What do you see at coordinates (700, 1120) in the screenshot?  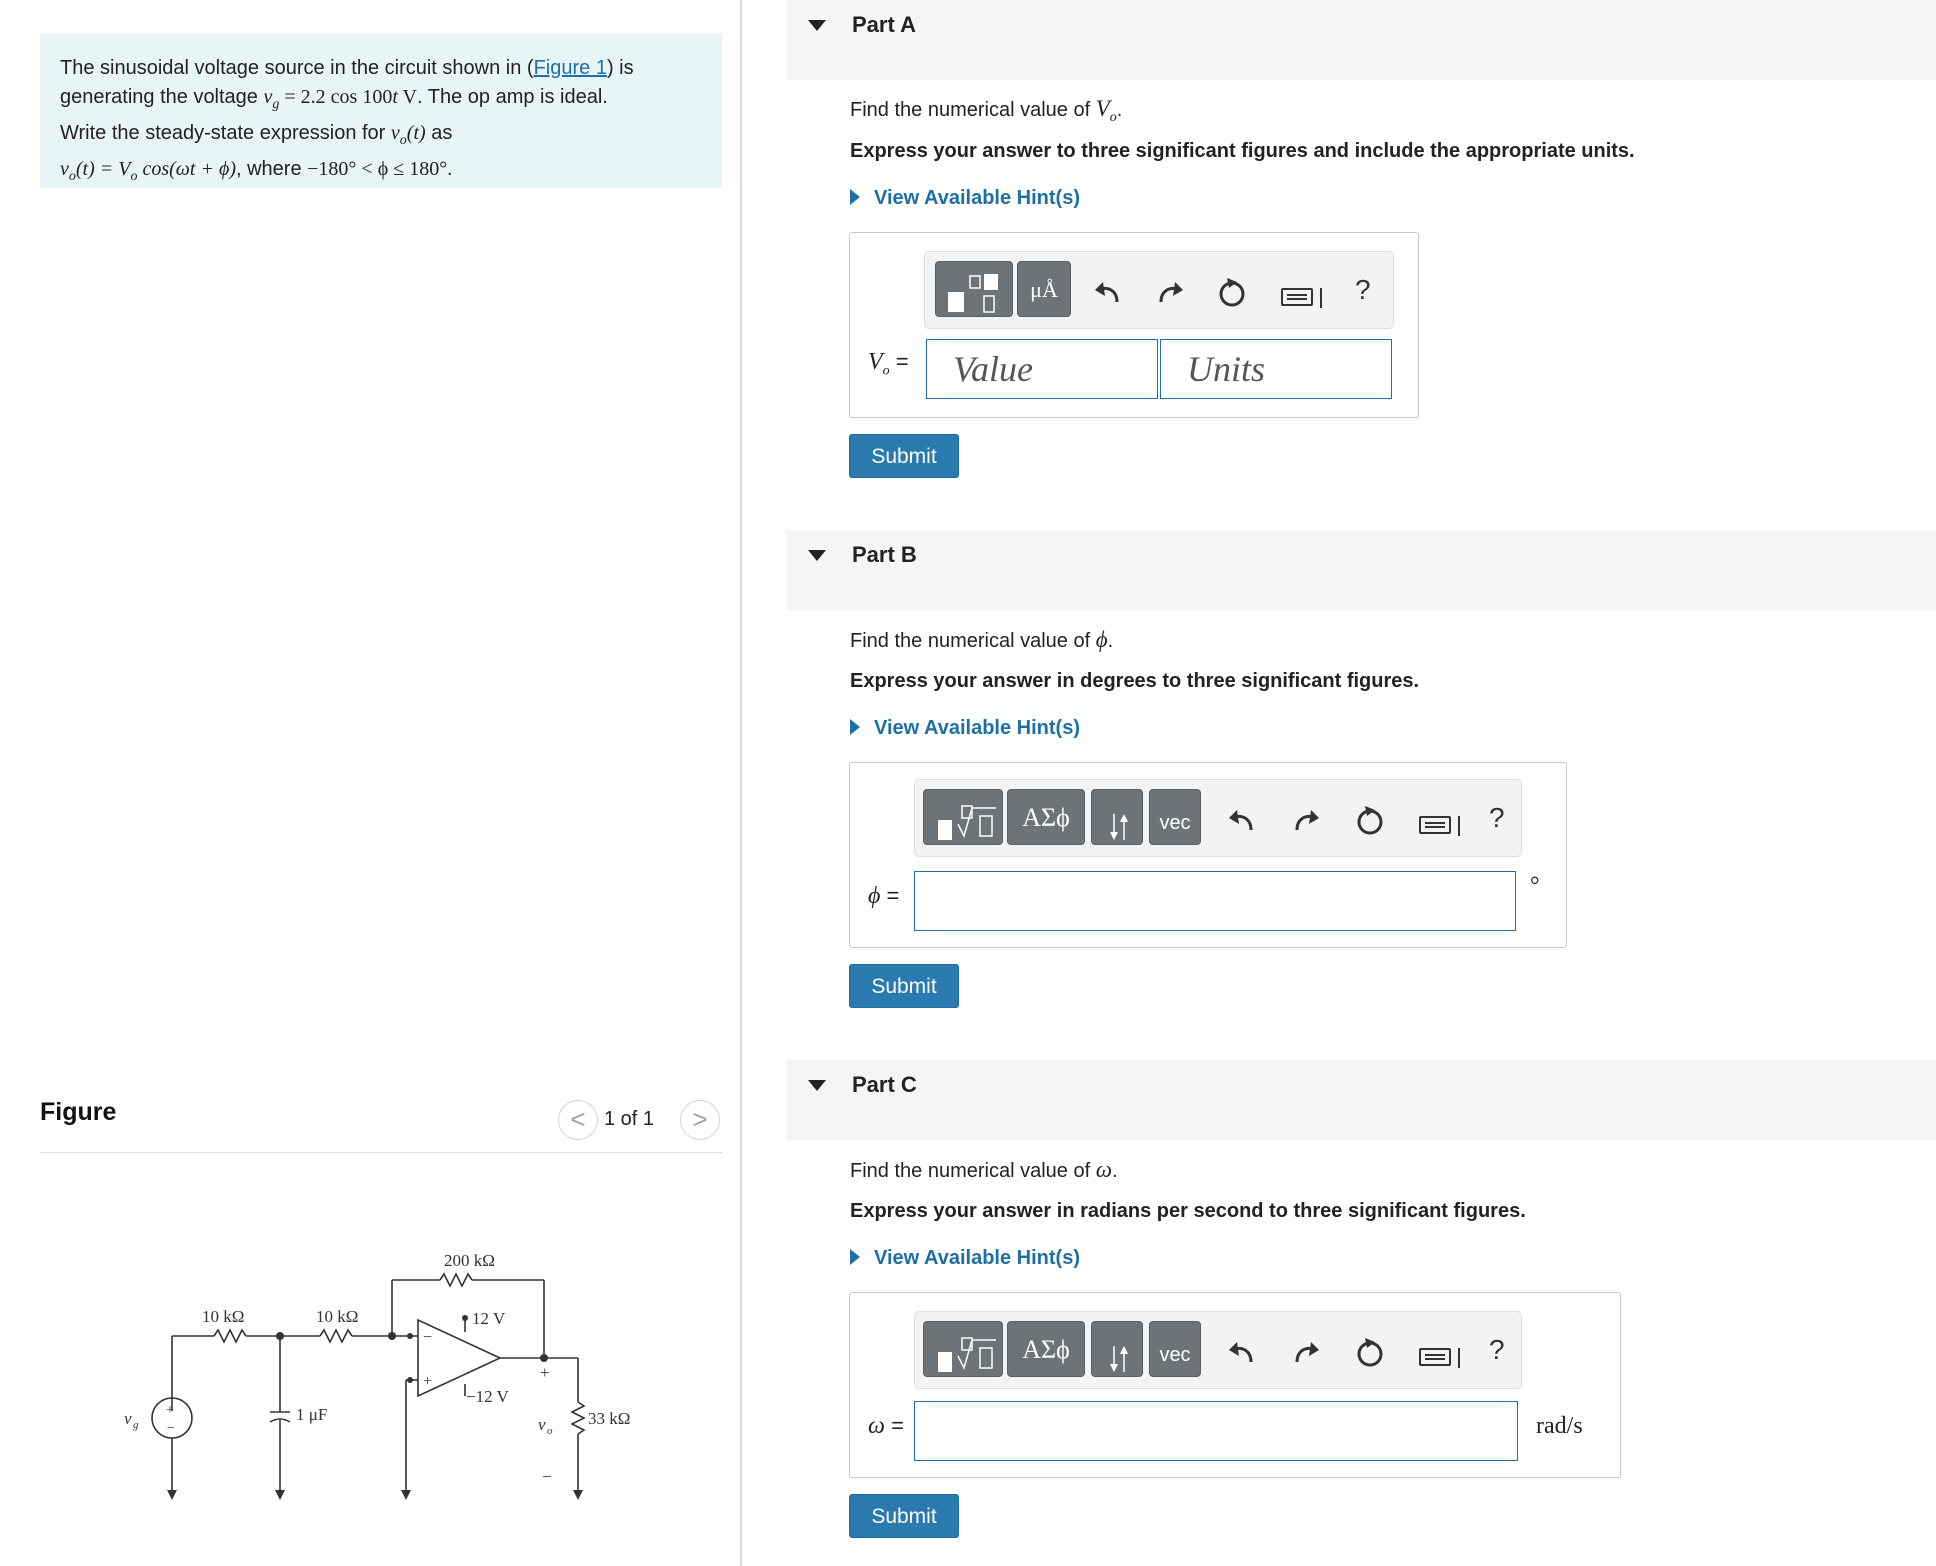 I see `next-figure-button: >` at bounding box center [700, 1120].